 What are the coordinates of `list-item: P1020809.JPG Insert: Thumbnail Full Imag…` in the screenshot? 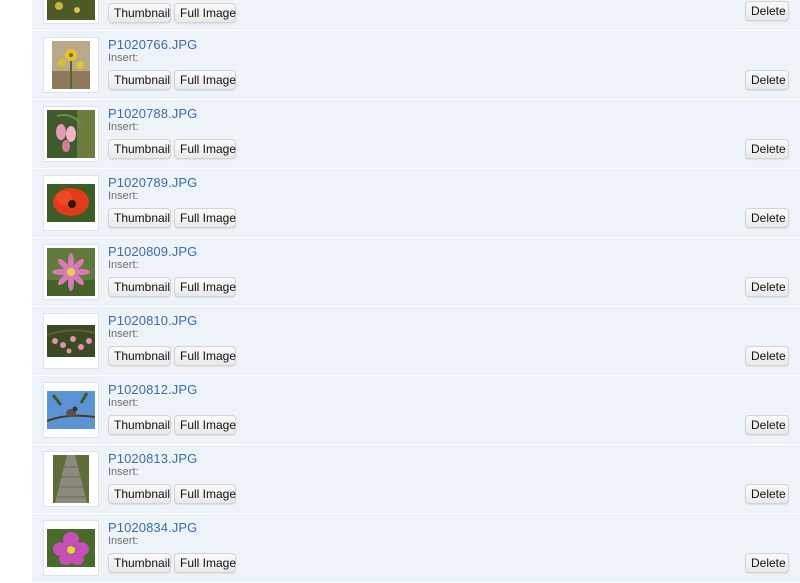 It's located at (416, 272).